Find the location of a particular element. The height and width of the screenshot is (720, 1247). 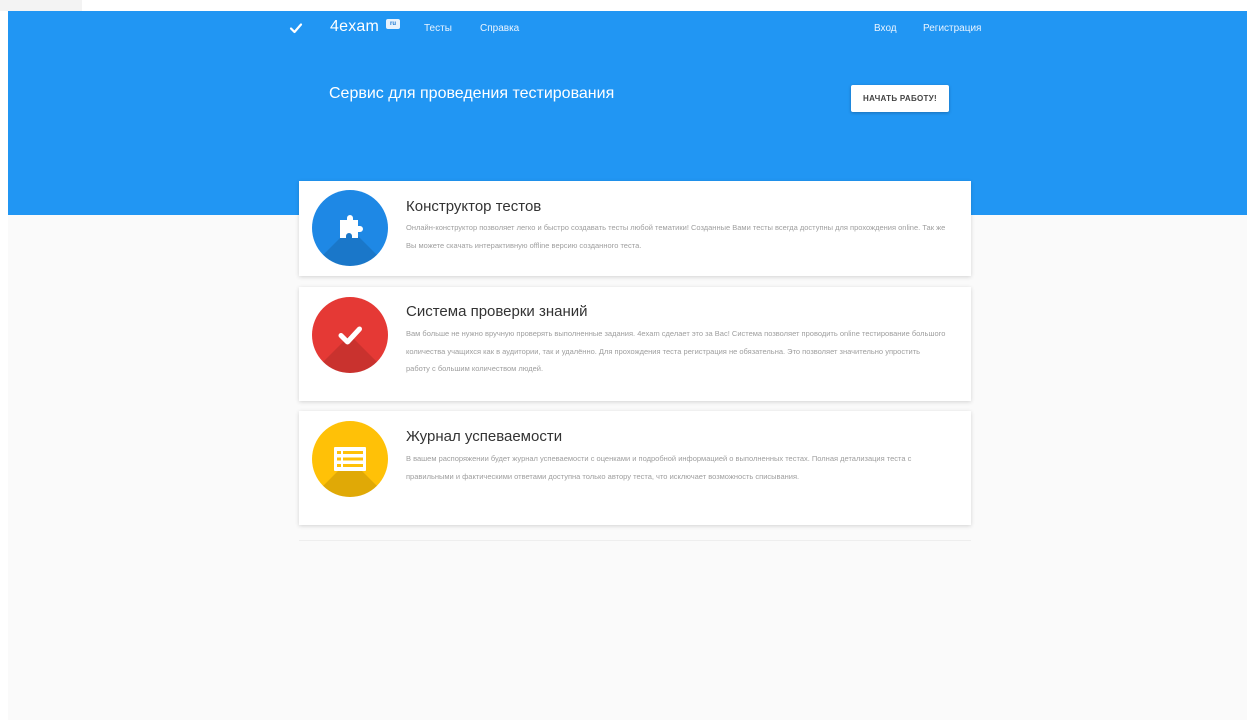

hero-title: Сервис для проведения тестирования is located at coordinates (472, 93).